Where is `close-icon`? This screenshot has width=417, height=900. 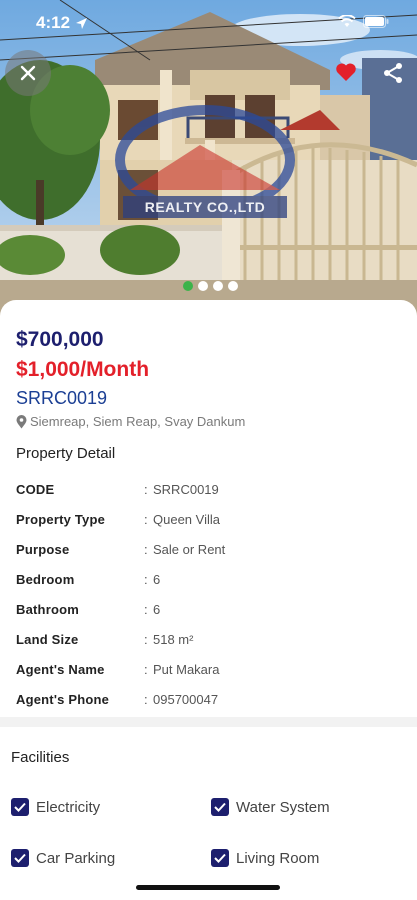
close-icon is located at coordinates (28, 73).